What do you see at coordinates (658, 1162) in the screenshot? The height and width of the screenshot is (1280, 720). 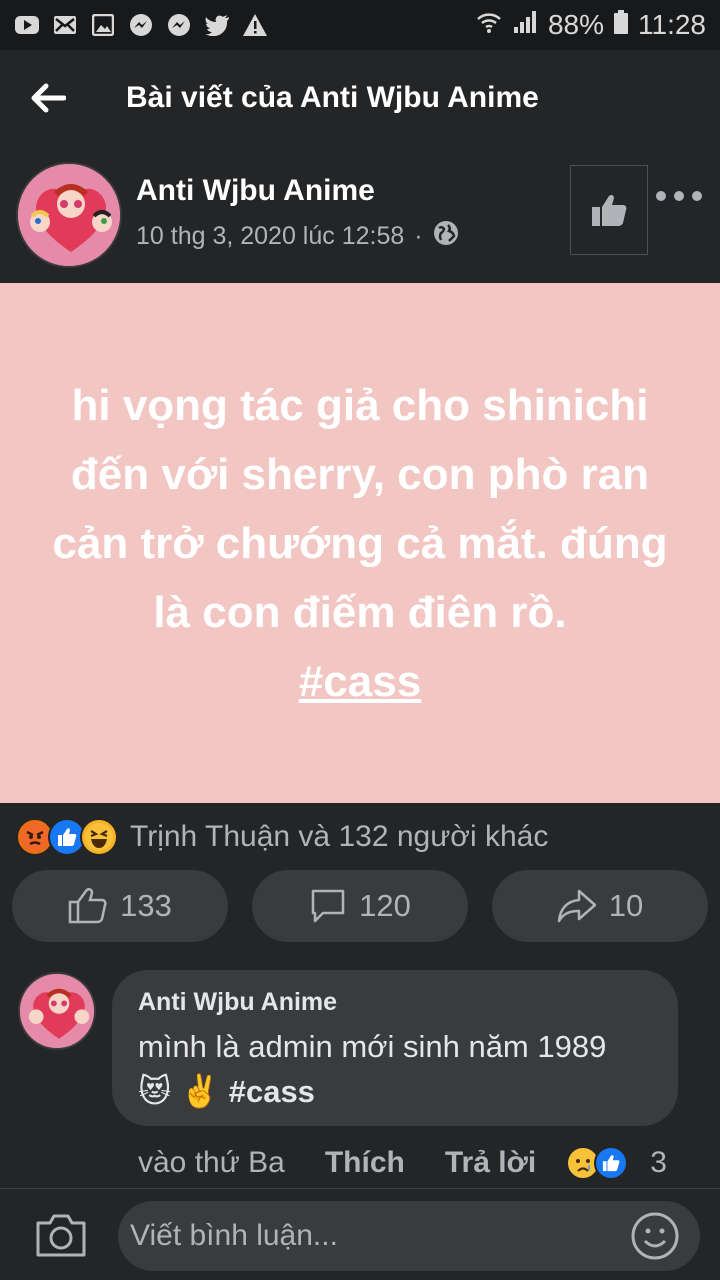 I see `comment-reaction-count: 3` at bounding box center [658, 1162].